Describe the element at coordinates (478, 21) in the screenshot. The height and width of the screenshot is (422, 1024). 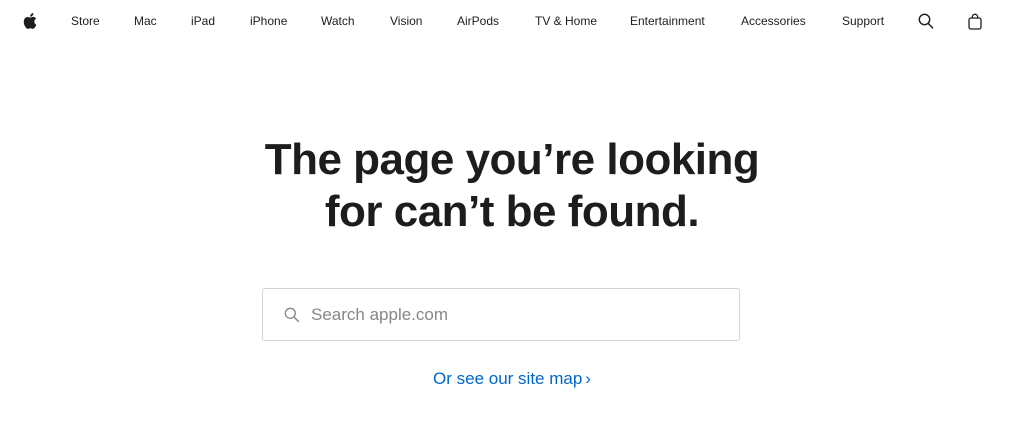
I see `nav-item-airpods: AirPods` at that location.